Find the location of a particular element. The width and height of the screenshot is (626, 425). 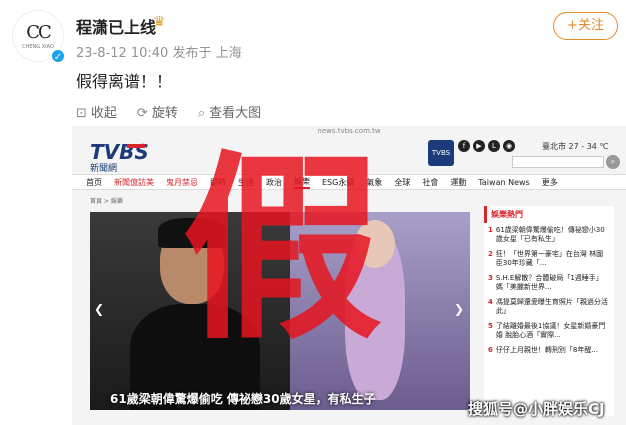

logo-accent is located at coordinates (136, 146).